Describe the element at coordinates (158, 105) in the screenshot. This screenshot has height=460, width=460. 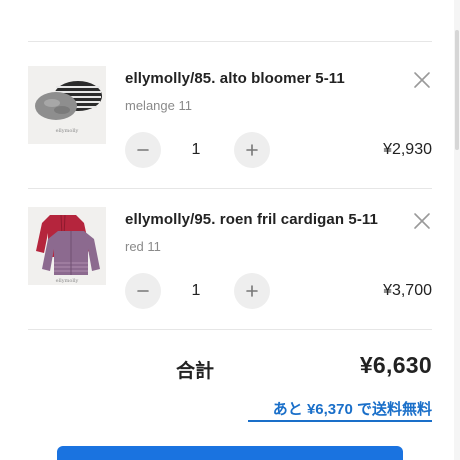
I see `product-variant: melange 11` at that location.